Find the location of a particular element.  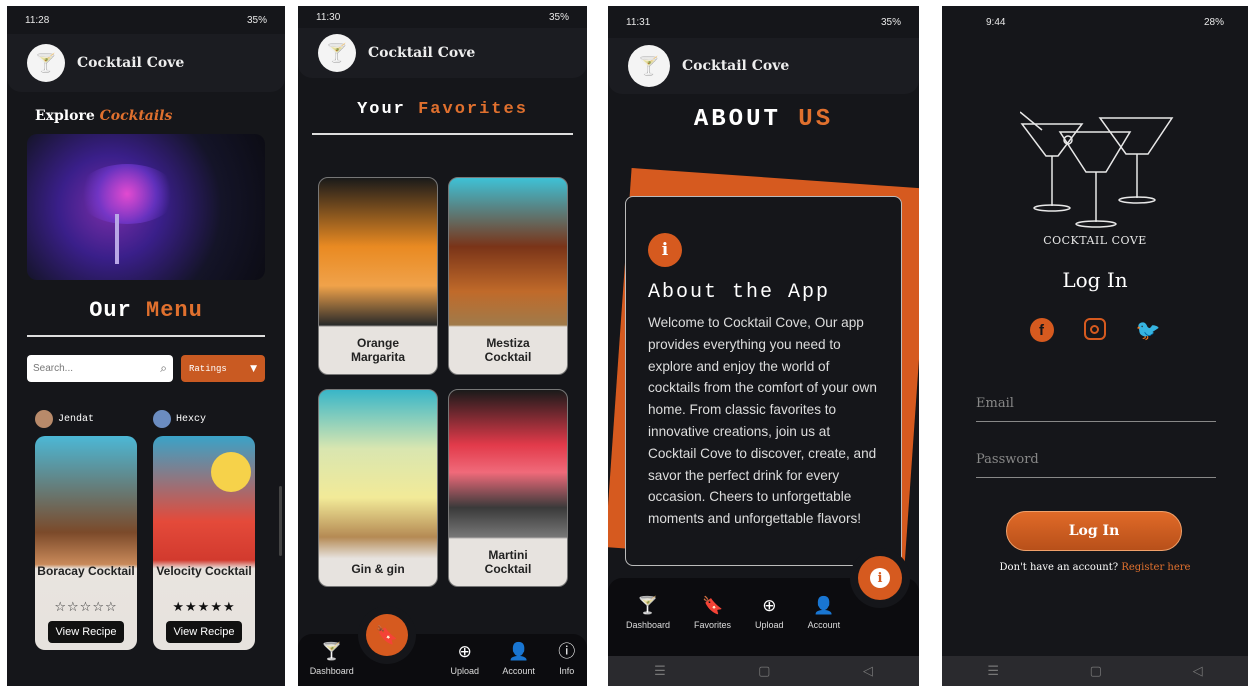

heading-word2: Favorites is located at coordinates (473, 109).